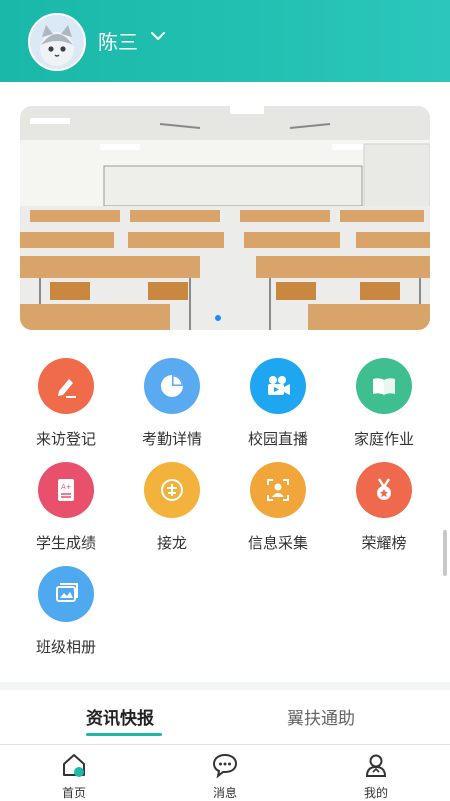 The image size is (450, 801). I want to click on grid-item-student-grades: A+ 学生成绩, so click(66, 510).